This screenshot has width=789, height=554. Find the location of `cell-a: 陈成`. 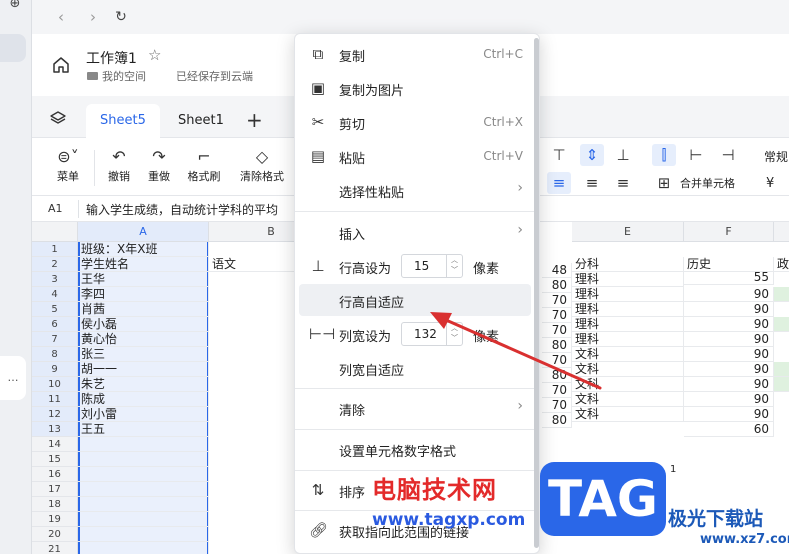

cell-a: 陈成 is located at coordinates (143, 399).